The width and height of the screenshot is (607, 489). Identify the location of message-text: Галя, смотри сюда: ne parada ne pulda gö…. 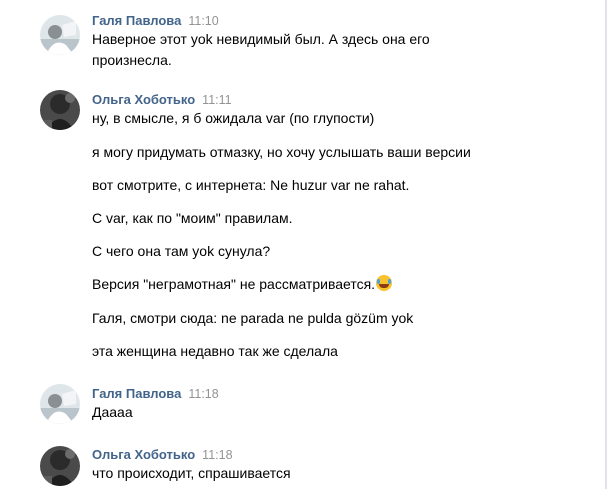
(253, 318).